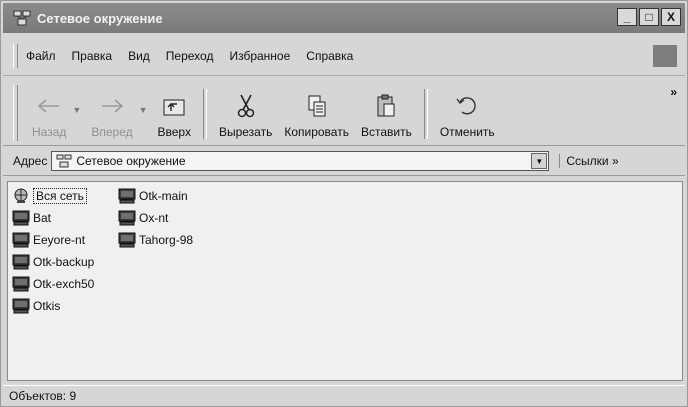 This screenshot has height=407, width=688. Describe the element at coordinates (92, 56) in the screenshot. I see `menu-edit: Правка` at that location.